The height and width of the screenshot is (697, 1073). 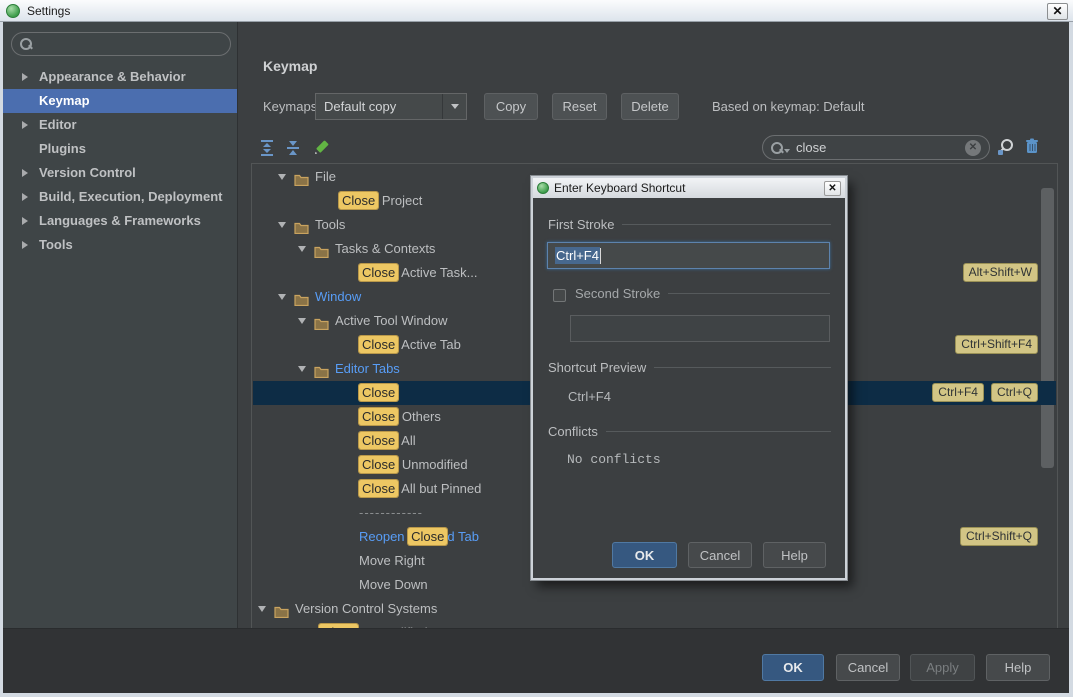 What do you see at coordinates (294, 148) in the screenshot?
I see `collapse-all-icon` at bounding box center [294, 148].